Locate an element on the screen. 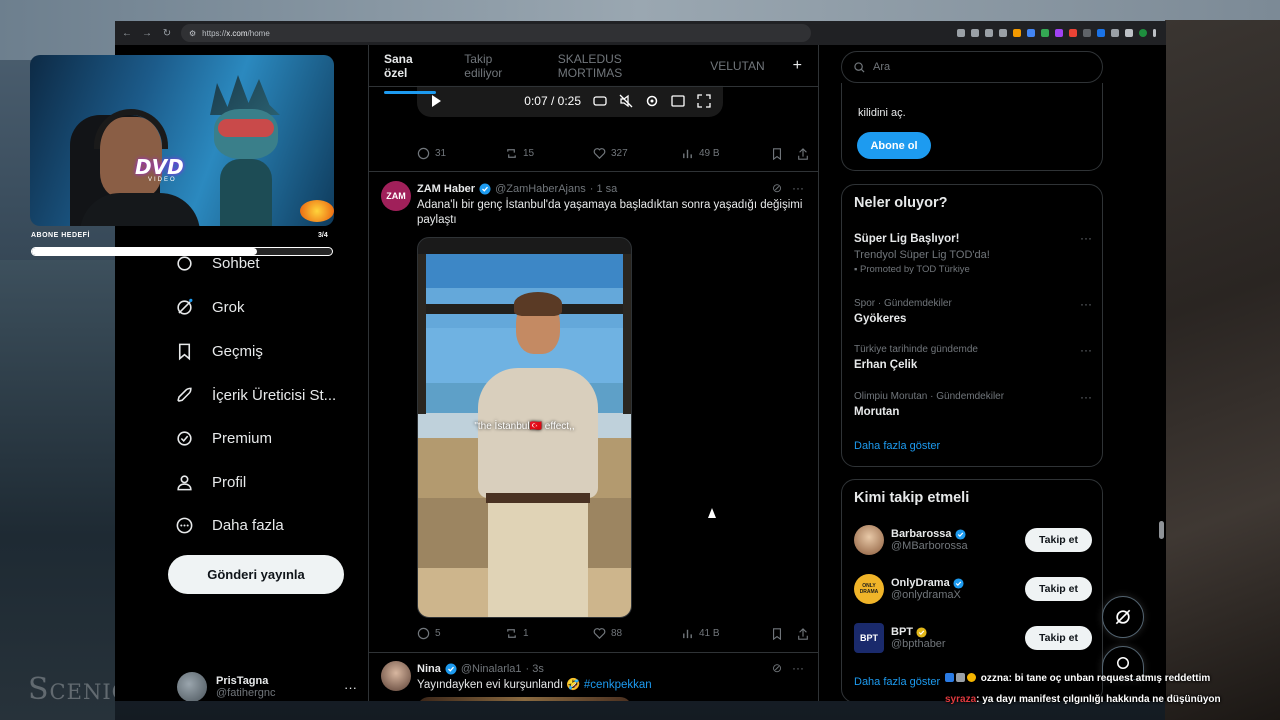 The image size is (1280, 720). chart-icon is located at coordinates (687, 154).